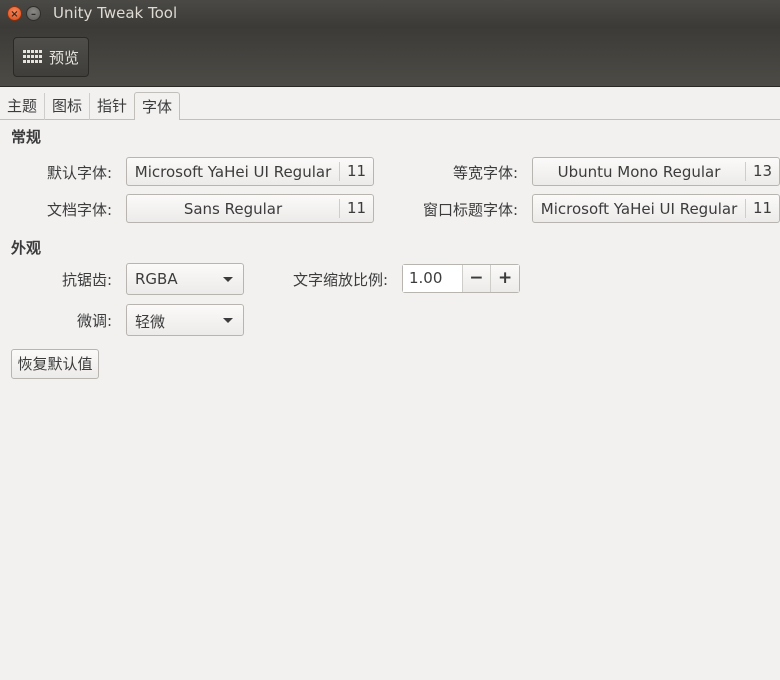 Image resolution: width=780 pixels, height=680 pixels. Describe the element at coordinates (185, 279) in the screenshot. I see `antialiasing-dropdown: RGBA` at that location.